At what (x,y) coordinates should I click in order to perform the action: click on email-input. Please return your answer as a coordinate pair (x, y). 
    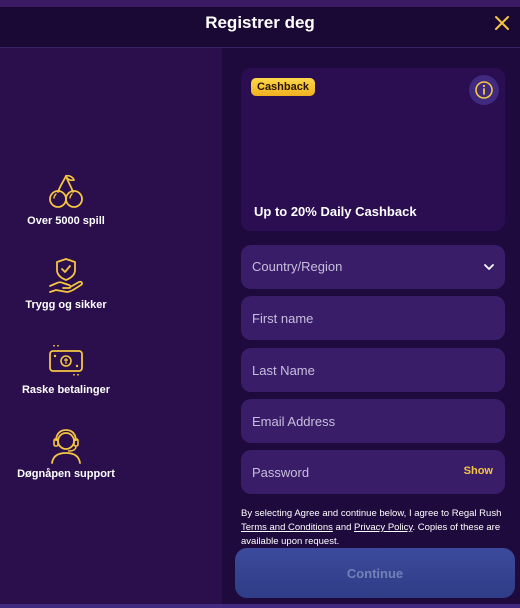
    Looking at the image, I should click on (373, 421).